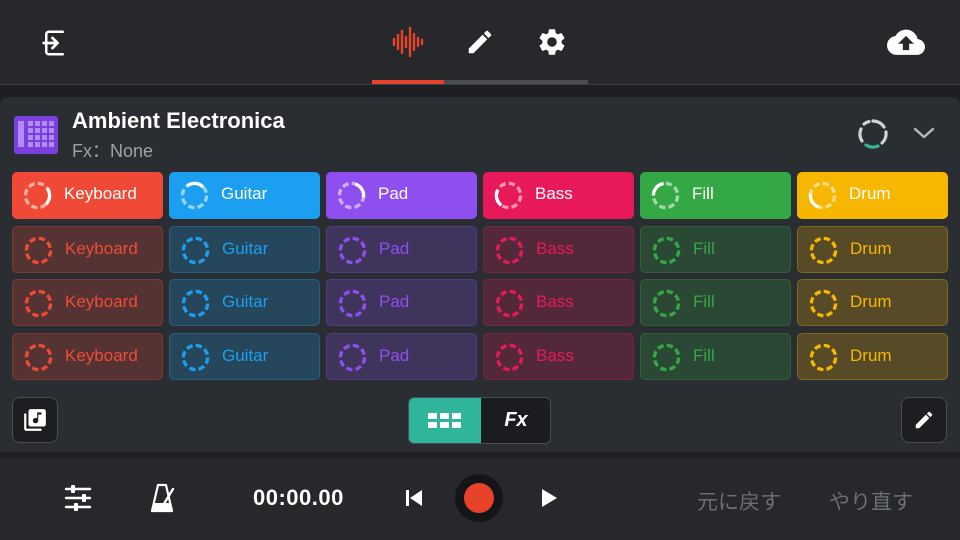 The image size is (960, 540). I want to click on kit-title: Ambient Electronica, so click(178, 120).